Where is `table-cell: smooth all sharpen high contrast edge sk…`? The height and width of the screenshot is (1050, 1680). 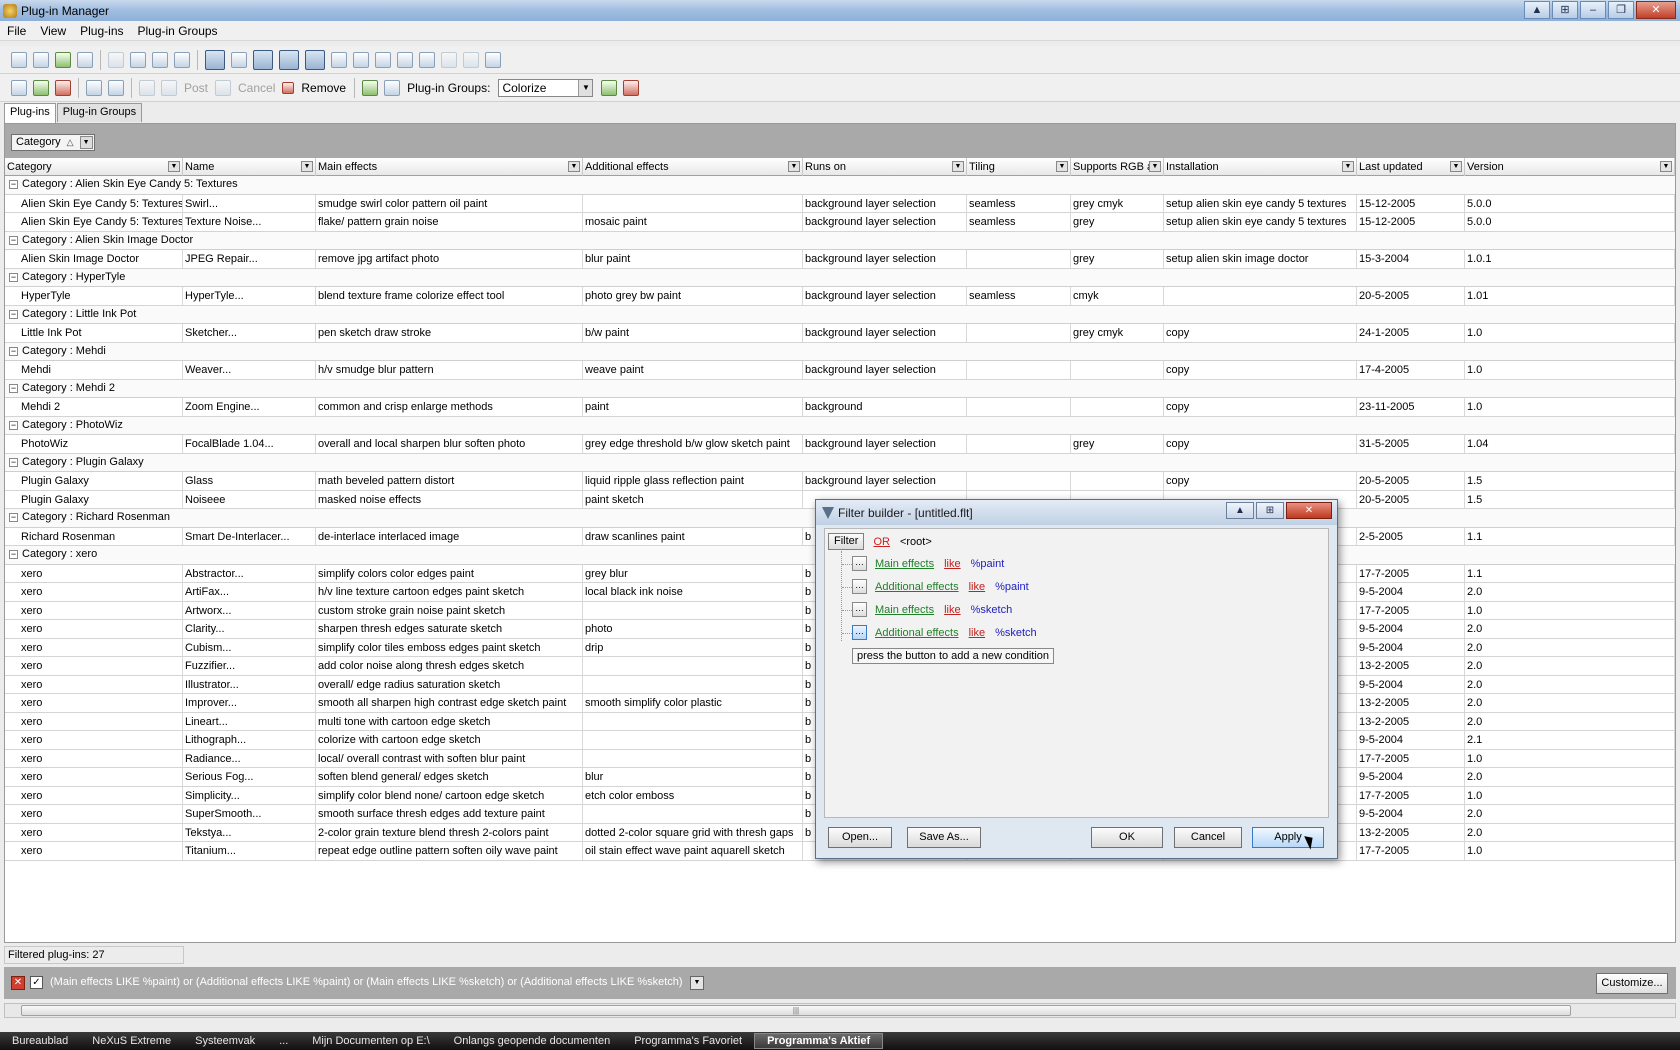 table-cell: smooth all sharpen high contrast edge sk… is located at coordinates (449, 703).